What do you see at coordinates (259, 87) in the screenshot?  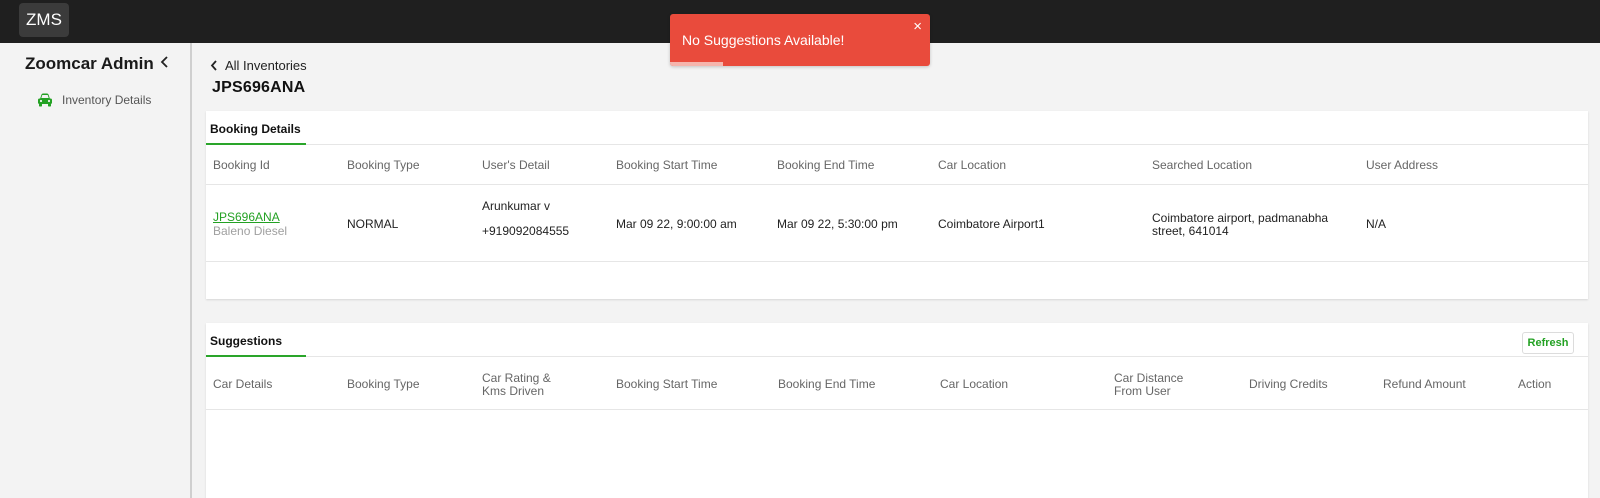 I see `page-title: JPS696ANA` at bounding box center [259, 87].